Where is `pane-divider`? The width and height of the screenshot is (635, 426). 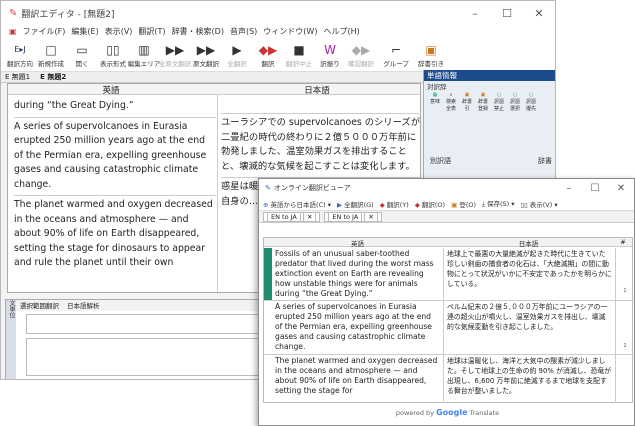
pane-divider is located at coordinates (217, 194).